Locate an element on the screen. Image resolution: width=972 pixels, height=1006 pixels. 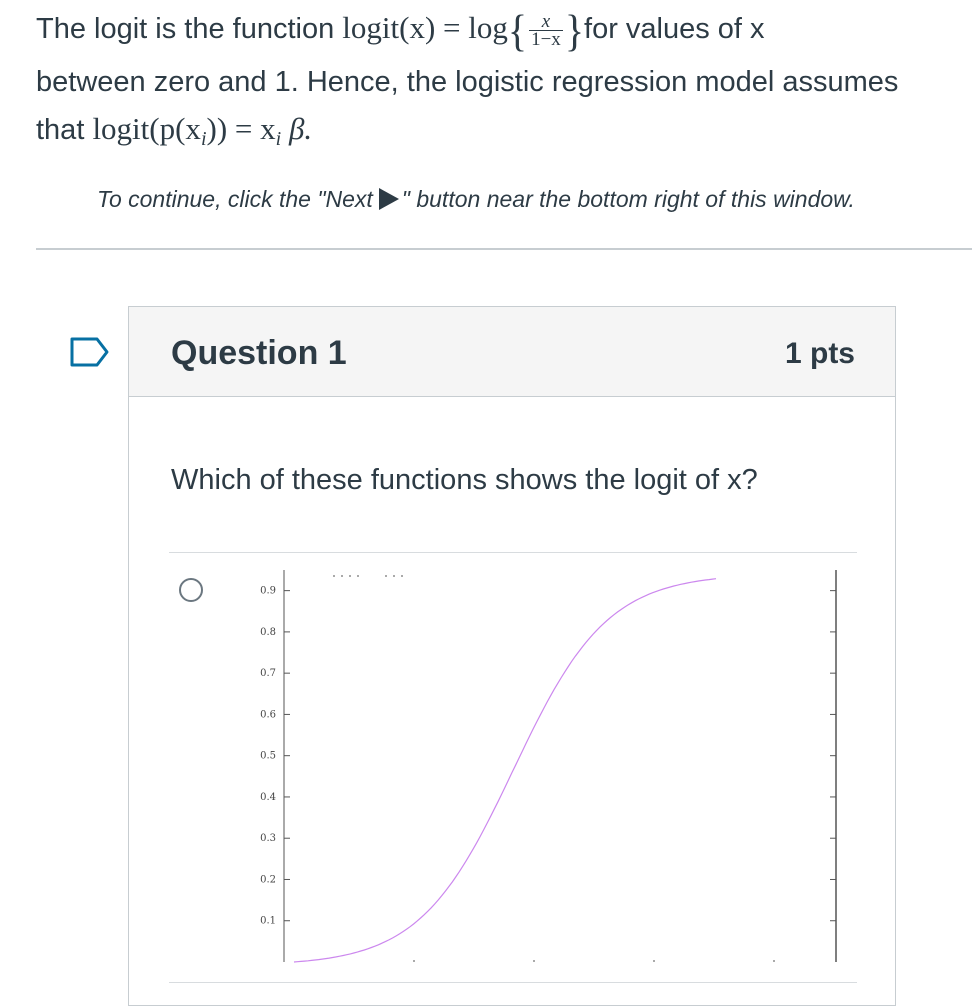
section-divider is located at coordinates (504, 249).